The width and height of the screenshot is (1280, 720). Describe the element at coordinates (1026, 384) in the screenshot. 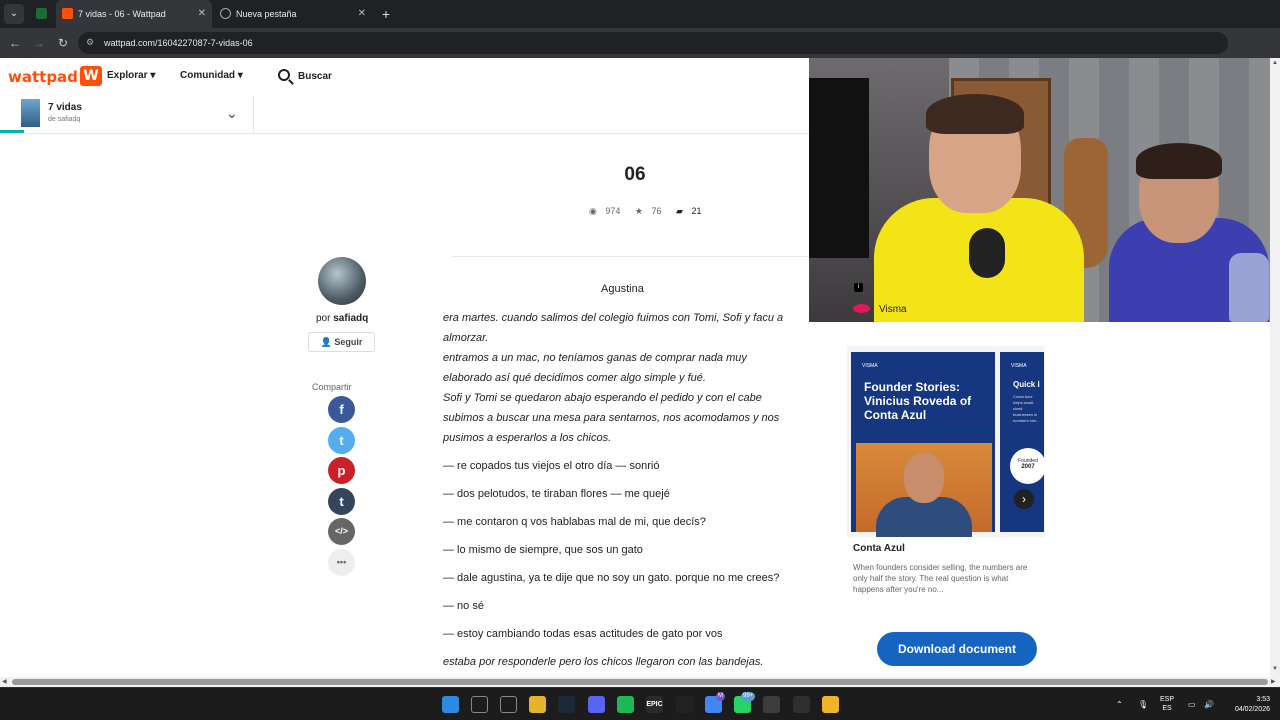

I see `ad-card-headline: Quick I` at that location.